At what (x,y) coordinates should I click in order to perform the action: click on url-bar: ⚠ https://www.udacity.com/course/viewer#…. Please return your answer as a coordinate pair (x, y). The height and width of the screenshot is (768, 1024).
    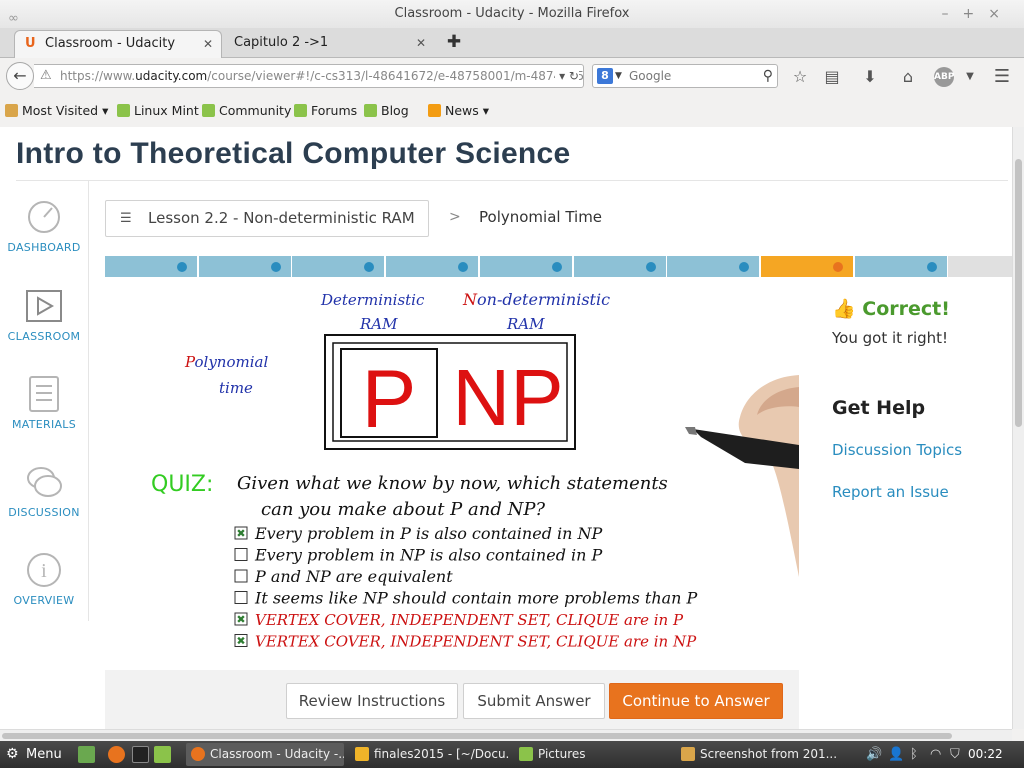
    Looking at the image, I should click on (309, 76).